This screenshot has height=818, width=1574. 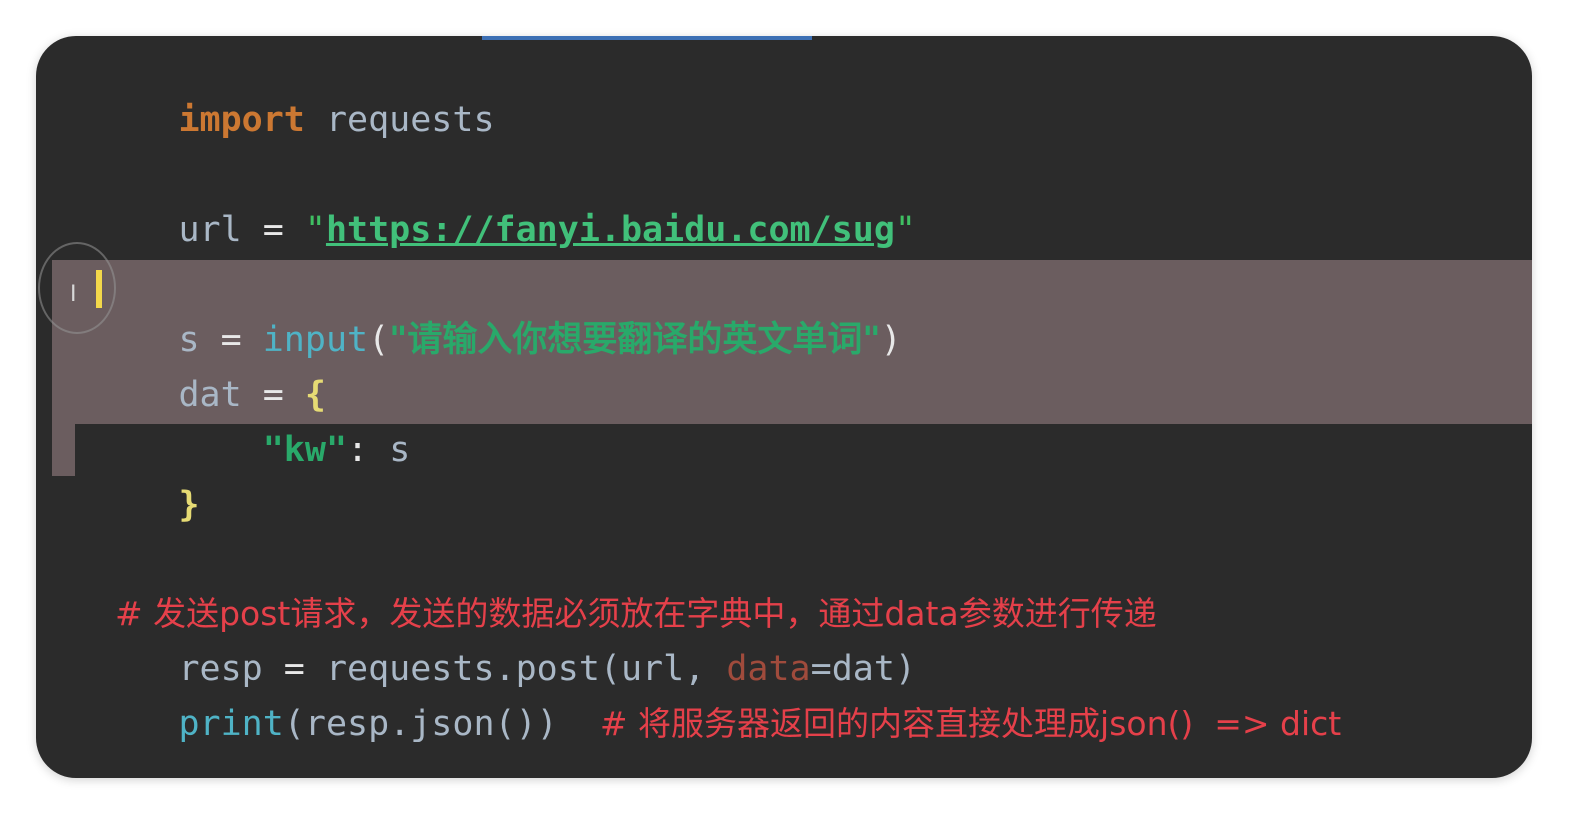 What do you see at coordinates (484, 201) in the screenshot?
I see `code-line-2: url = "https://fanyi.baidu.com/sug"` at bounding box center [484, 201].